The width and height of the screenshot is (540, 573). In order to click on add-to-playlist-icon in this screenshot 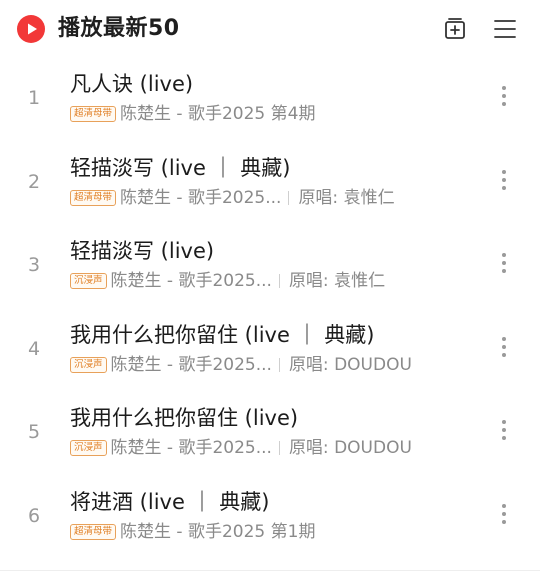, I will do `click(455, 29)`.